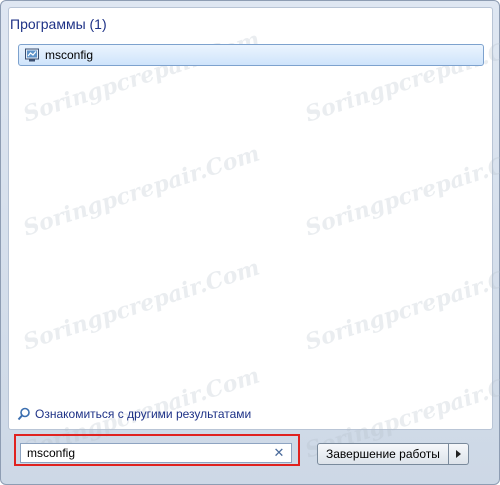  What do you see at coordinates (23, 414) in the screenshot?
I see `search-icon` at bounding box center [23, 414].